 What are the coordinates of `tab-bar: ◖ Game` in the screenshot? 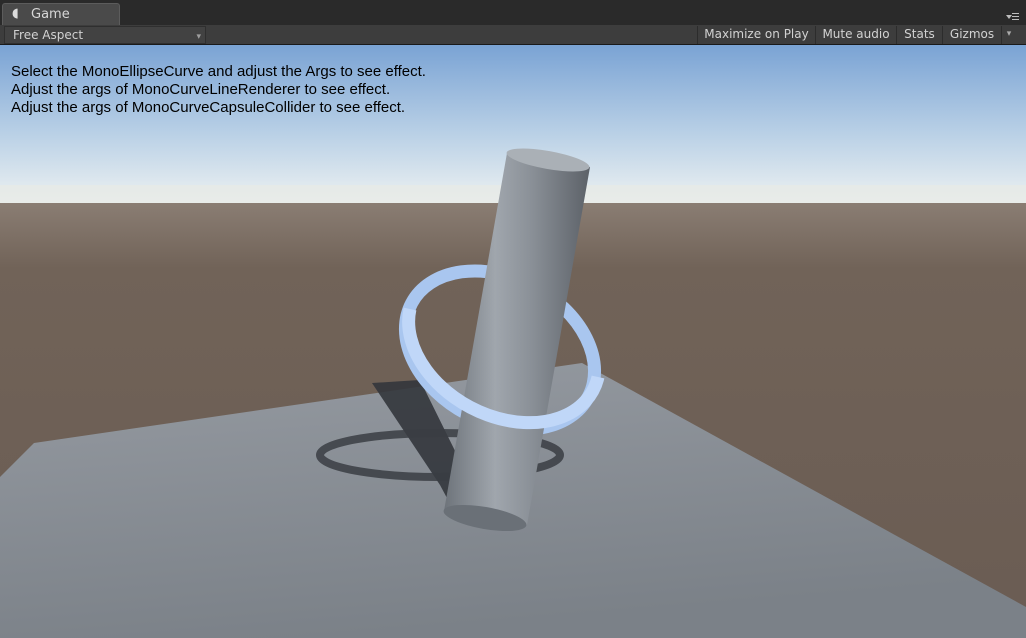 It's located at (513, 12).